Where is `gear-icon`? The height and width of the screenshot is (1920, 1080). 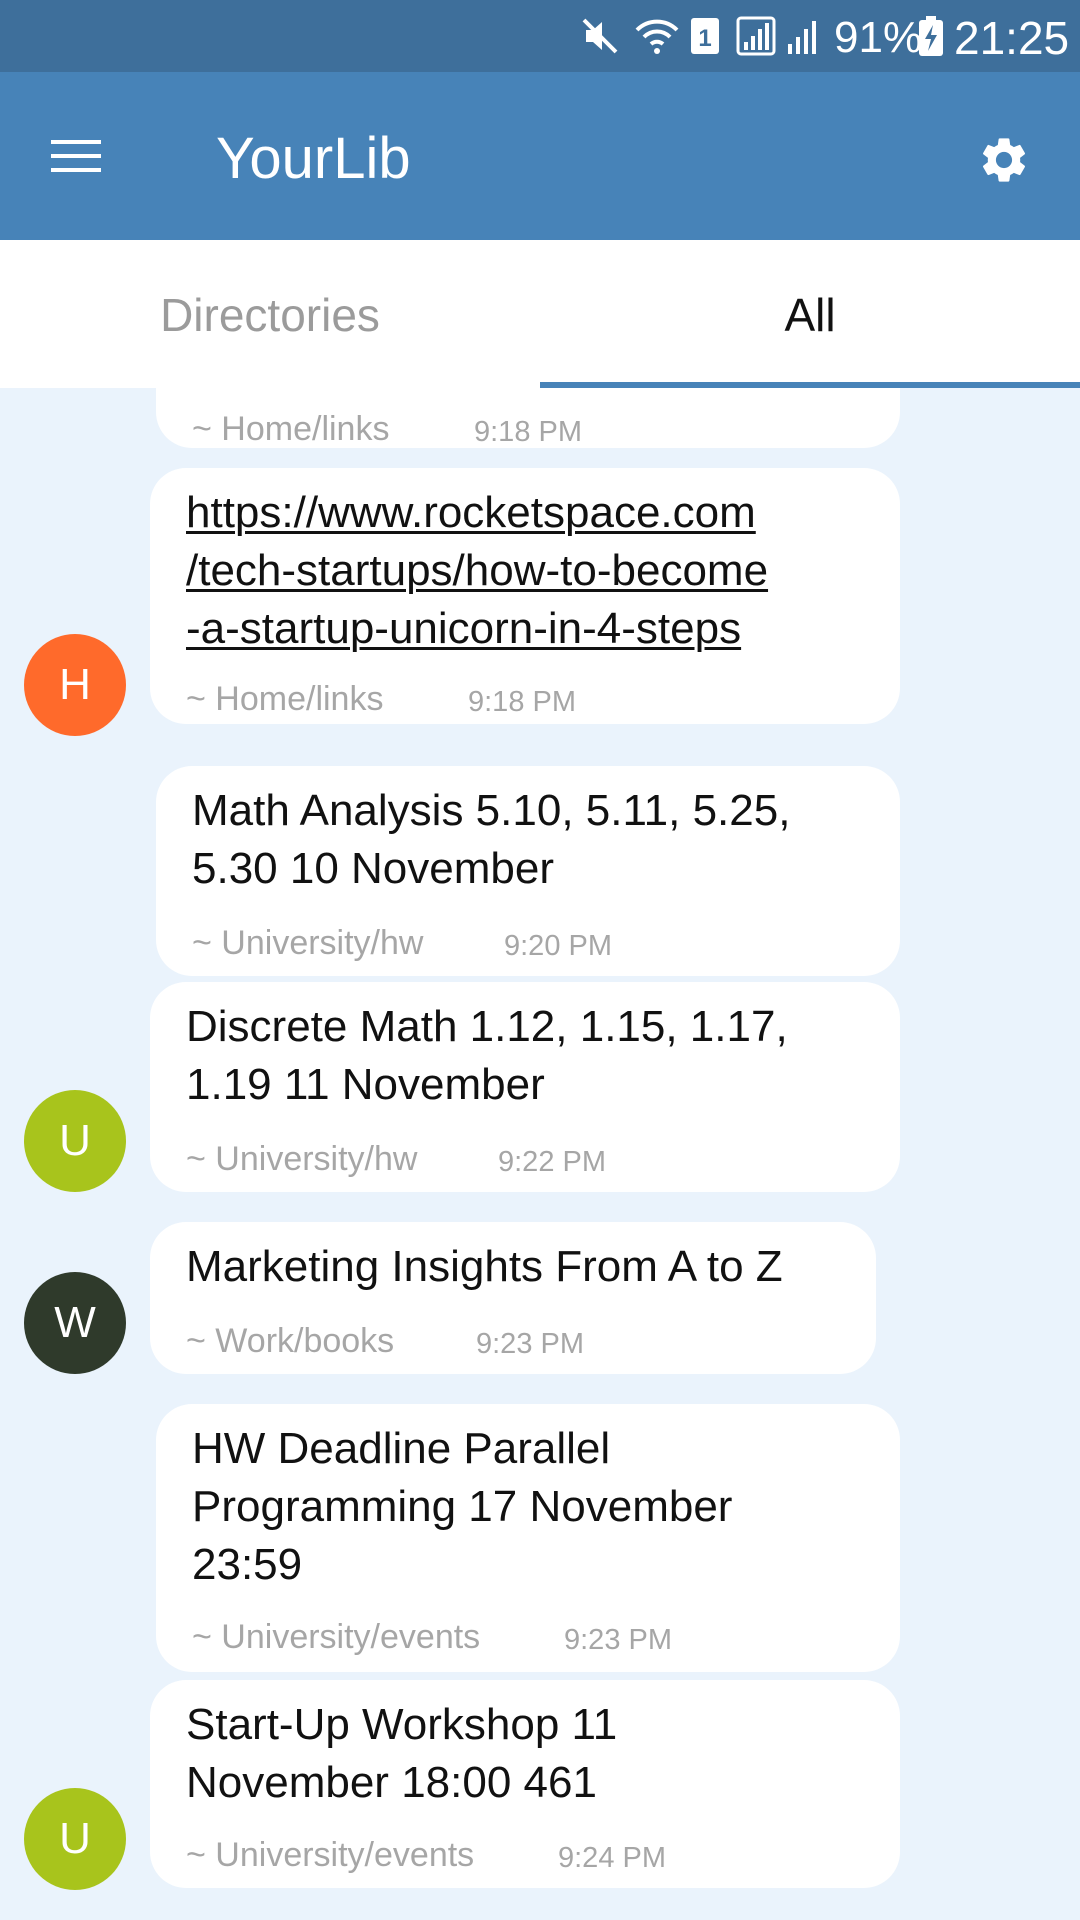 gear-icon is located at coordinates (1004, 160).